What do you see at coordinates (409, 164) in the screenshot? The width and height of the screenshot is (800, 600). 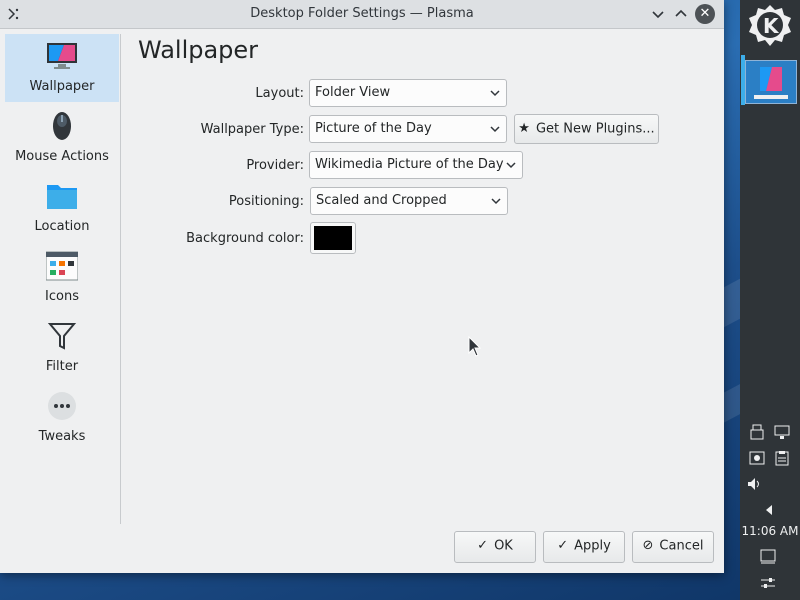 I see `provider-value: Wikimedia Picture of the Day` at bounding box center [409, 164].